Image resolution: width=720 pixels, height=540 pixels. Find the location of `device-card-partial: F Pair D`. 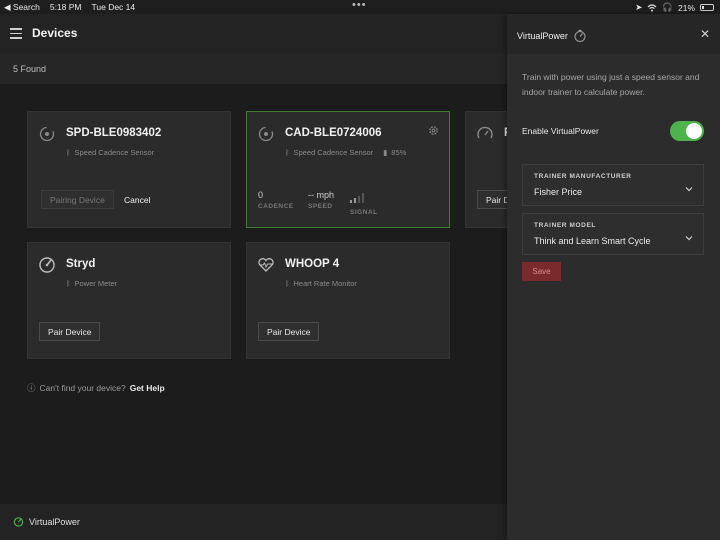

device-card-partial: F Pair D is located at coordinates (486, 169).